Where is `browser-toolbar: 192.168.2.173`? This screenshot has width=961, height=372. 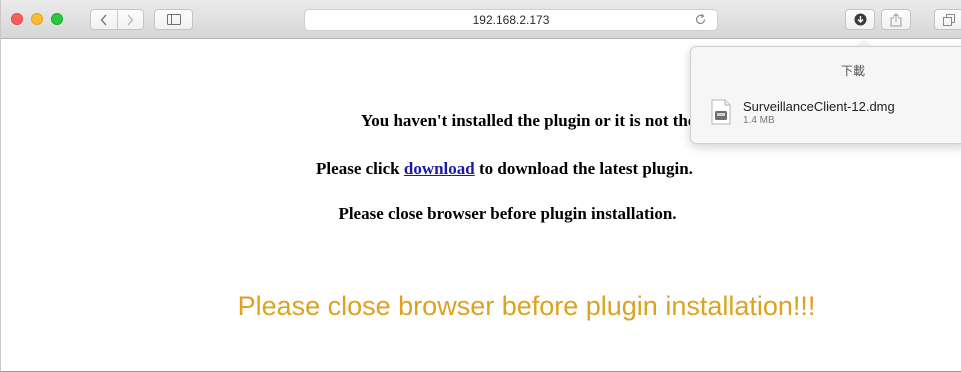 browser-toolbar: 192.168.2.173 is located at coordinates (481, 19).